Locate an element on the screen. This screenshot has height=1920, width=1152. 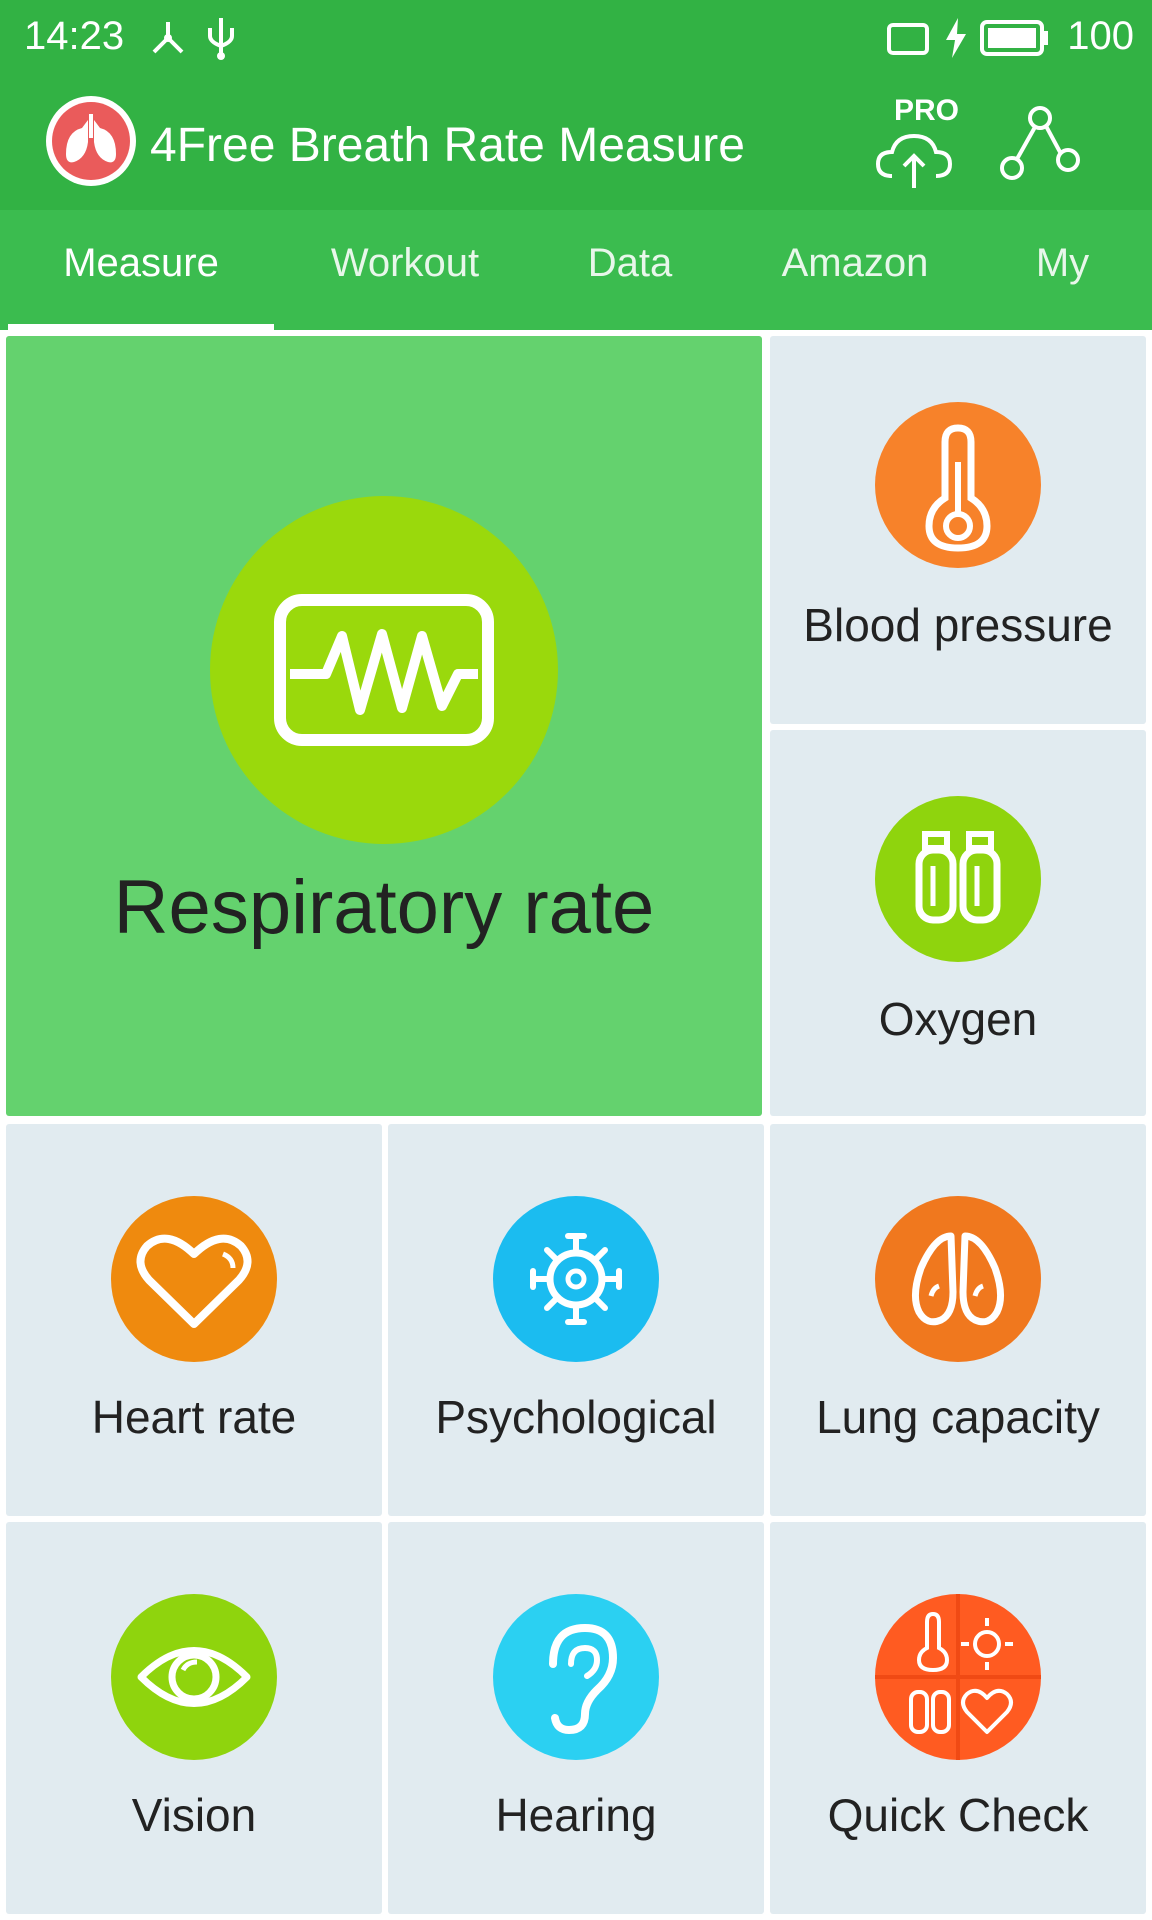
tab-measure: Measure is located at coordinates (141, 270).